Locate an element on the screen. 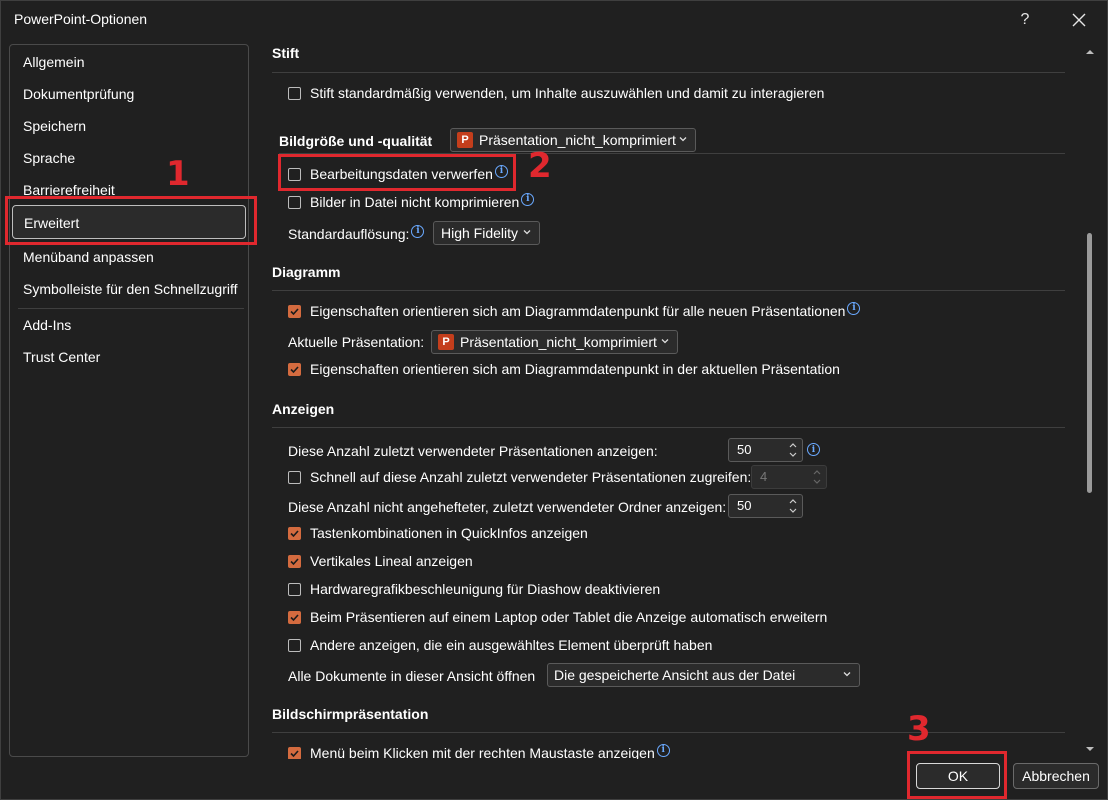 The width and height of the screenshot is (1108, 800). shortcuts-checkbox is located at coordinates (294, 533).